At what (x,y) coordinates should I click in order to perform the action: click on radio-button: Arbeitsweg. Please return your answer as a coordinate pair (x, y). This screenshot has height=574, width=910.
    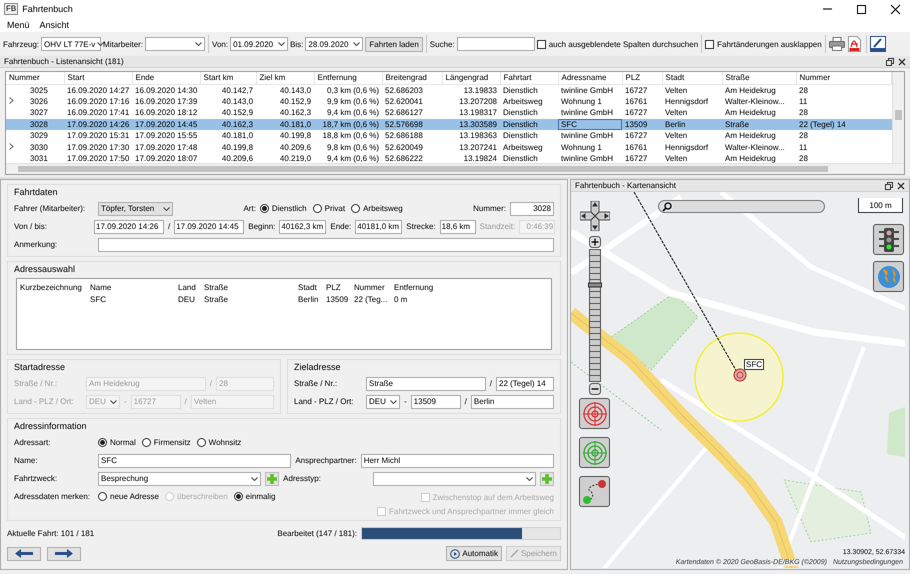
    Looking at the image, I should click on (377, 208).